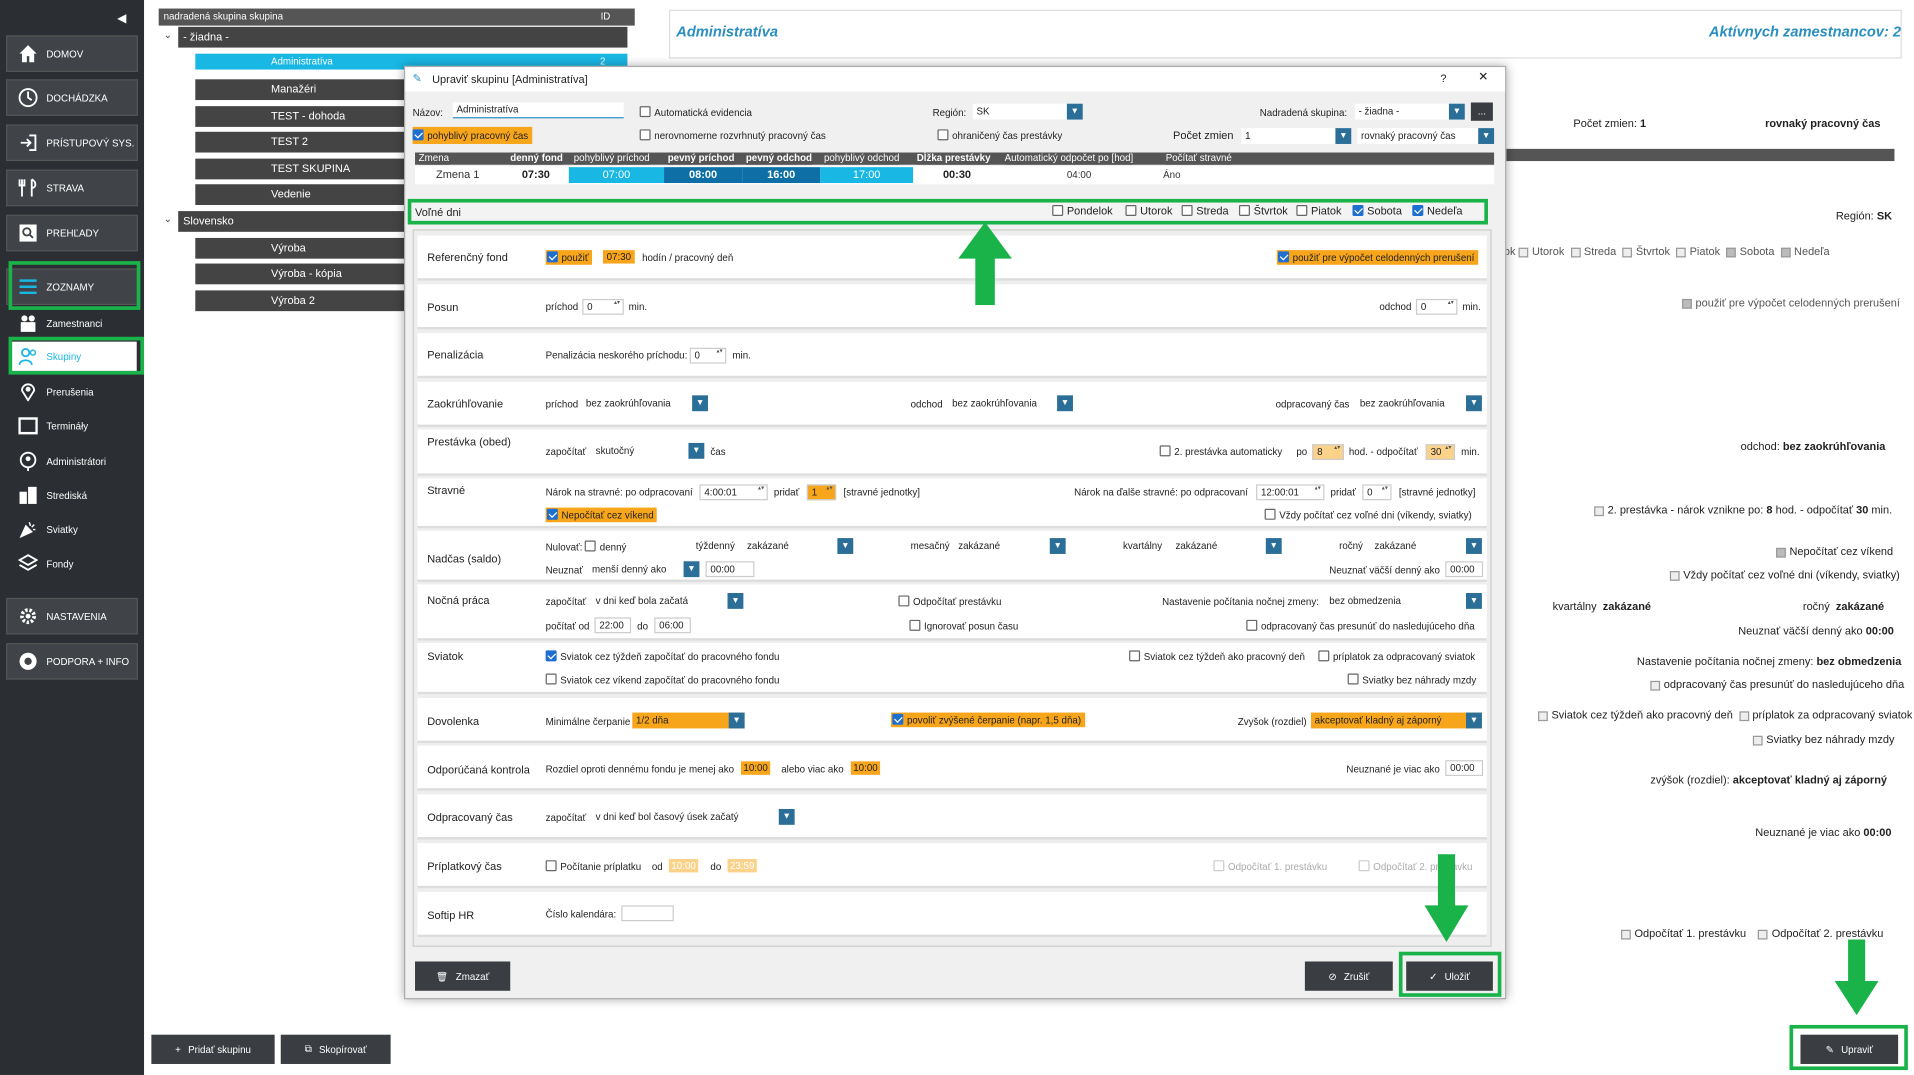  I want to click on sub-admins: Administrátori, so click(73, 461).